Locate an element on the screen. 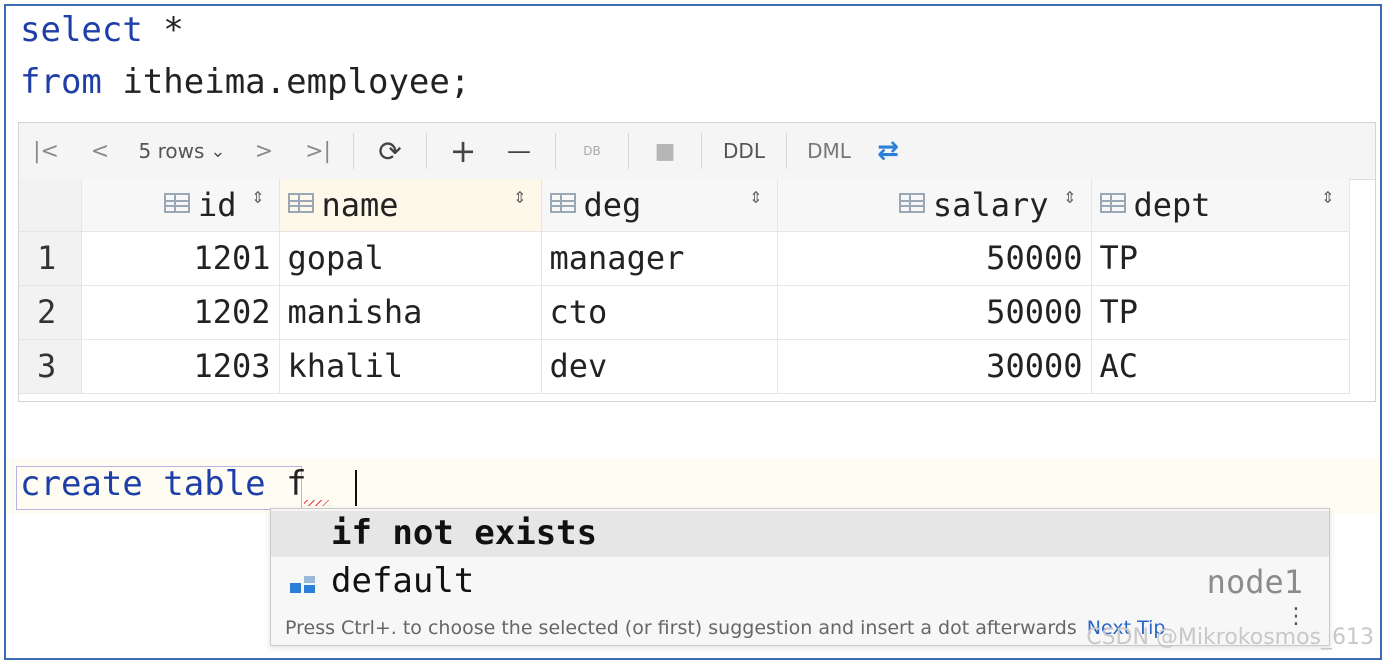  ddl-button: DDL is located at coordinates (744, 151).